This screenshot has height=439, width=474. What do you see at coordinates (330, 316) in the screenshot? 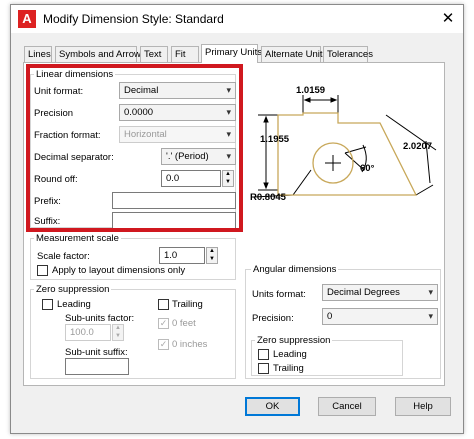
I see `angular-precision-value: 0` at bounding box center [330, 316].